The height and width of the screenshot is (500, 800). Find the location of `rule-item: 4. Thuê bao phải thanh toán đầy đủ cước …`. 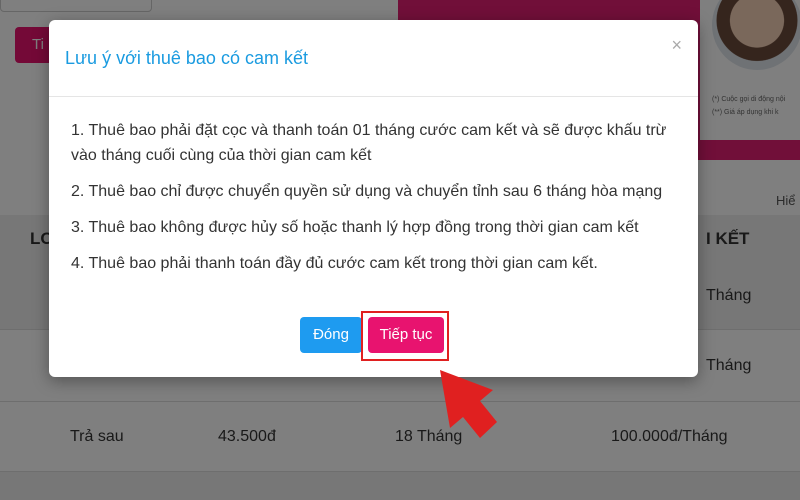

rule-item: 4. Thuê bao phải thanh toán đầy đủ cước … is located at coordinates (334, 263).